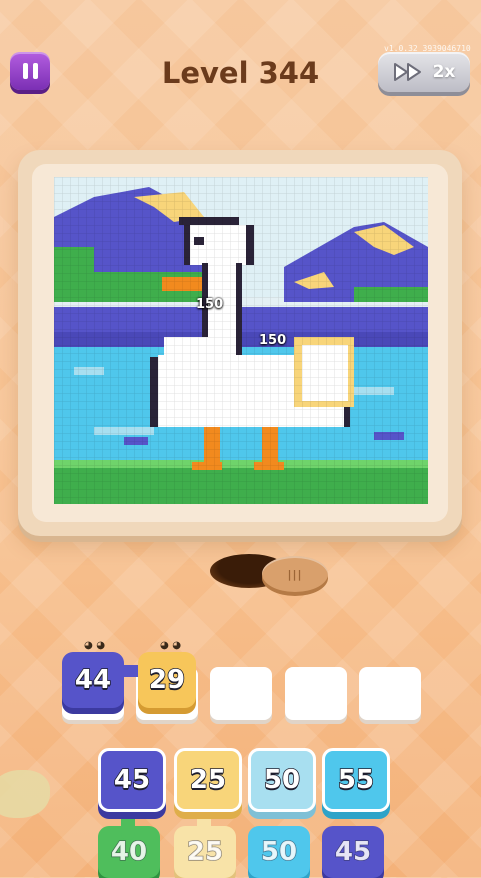 The image size is (481, 878). I want to click on shooter-55: 55, so click(356, 780).